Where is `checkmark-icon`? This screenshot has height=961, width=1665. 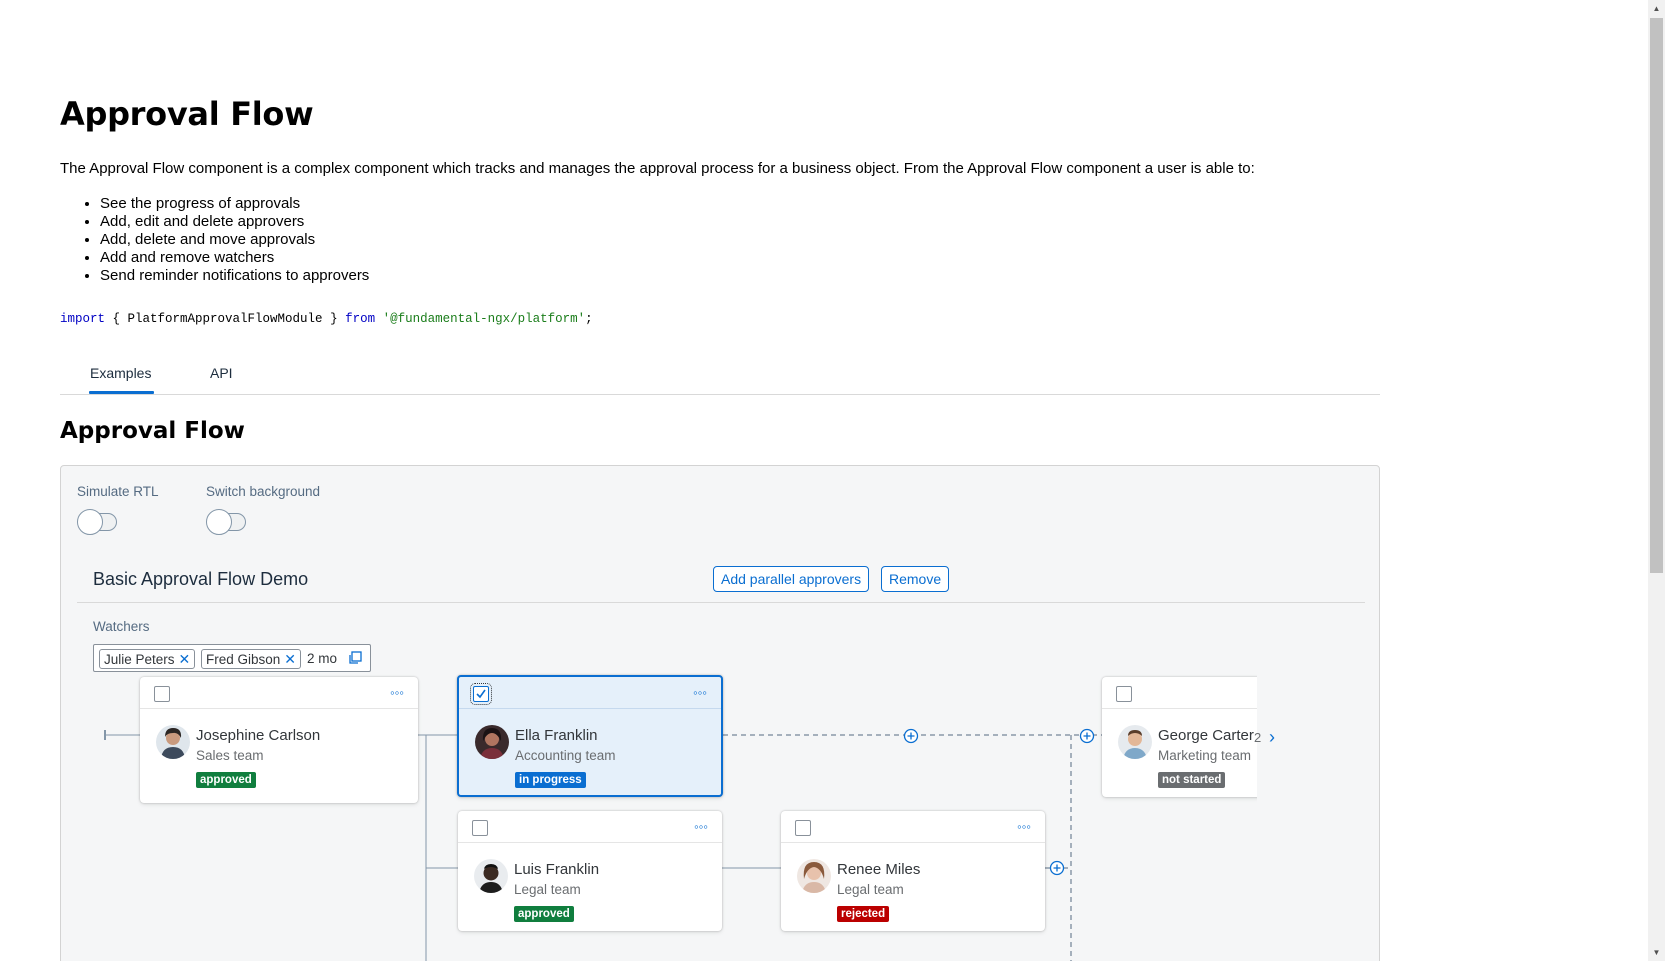
checkmark-icon is located at coordinates (481, 694).